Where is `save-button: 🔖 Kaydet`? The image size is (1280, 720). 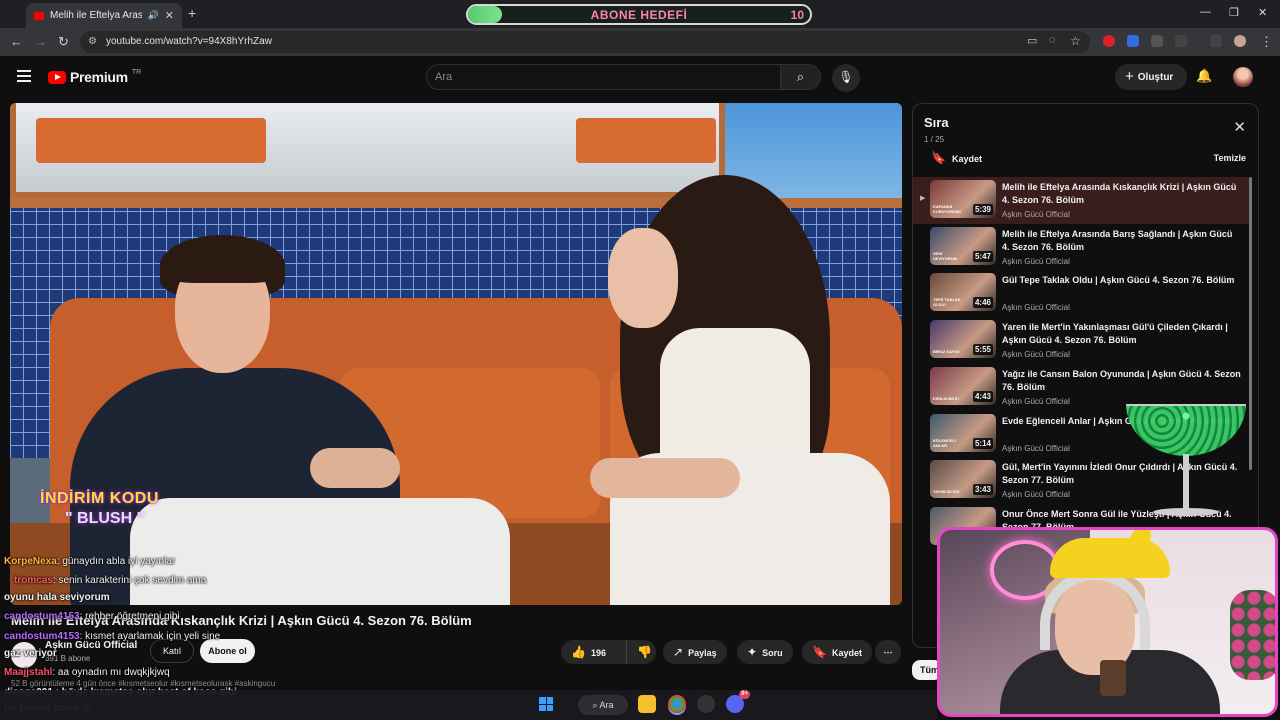
save-button: 🔖 Kaydet is located at coordinates (837, 652).